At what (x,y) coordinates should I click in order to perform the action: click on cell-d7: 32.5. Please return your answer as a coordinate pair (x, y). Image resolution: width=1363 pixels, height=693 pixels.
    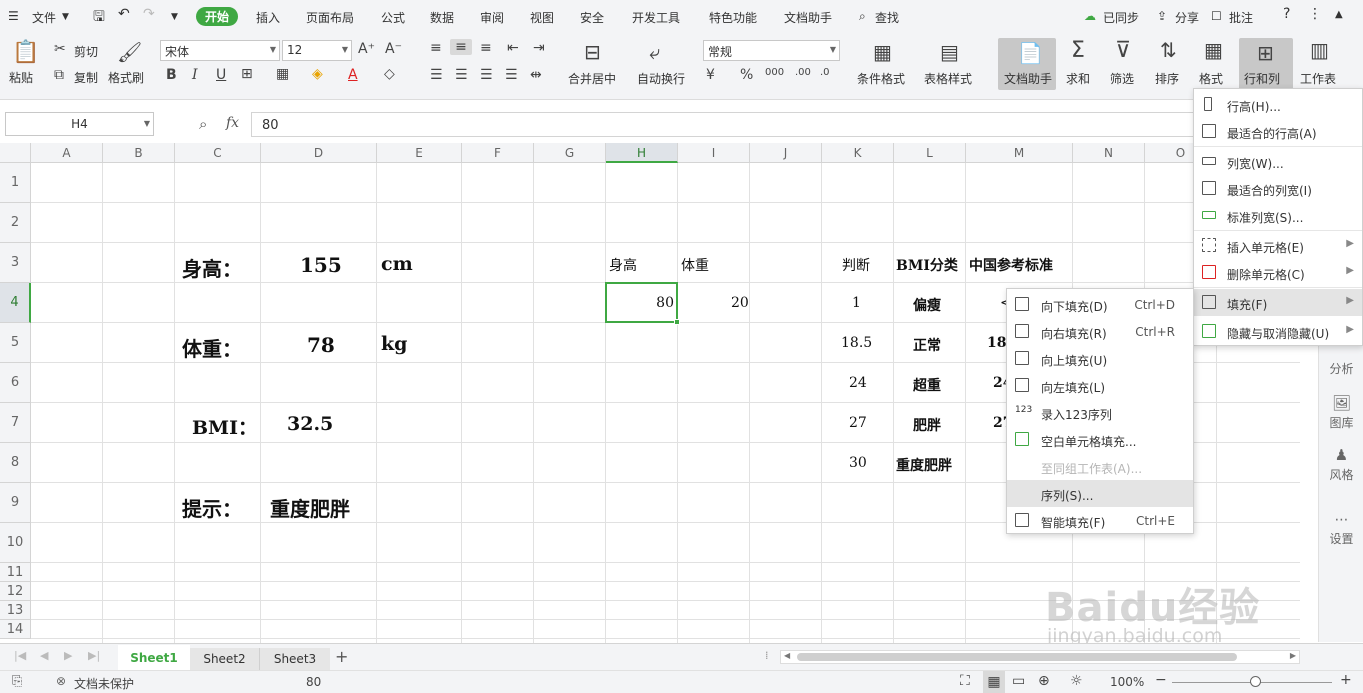
    Looking at the image, I should click on (310, 424).